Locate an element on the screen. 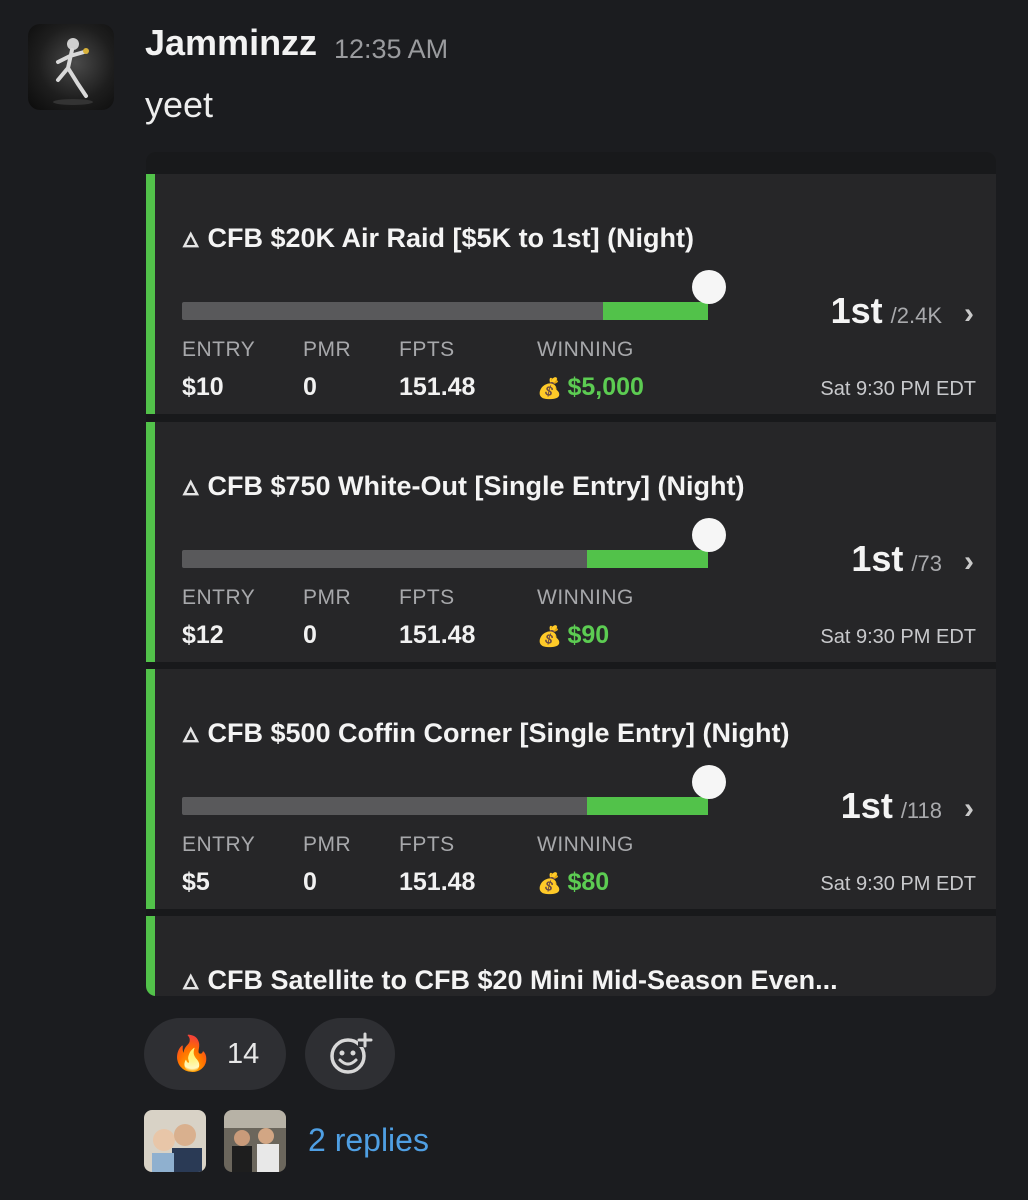 The height and width of the screenshot is (1200, 1028). contest-title: 🜂 CFB $20K Air Raid [$5K to 1st] (Night) is located at coordinates (438, 238).